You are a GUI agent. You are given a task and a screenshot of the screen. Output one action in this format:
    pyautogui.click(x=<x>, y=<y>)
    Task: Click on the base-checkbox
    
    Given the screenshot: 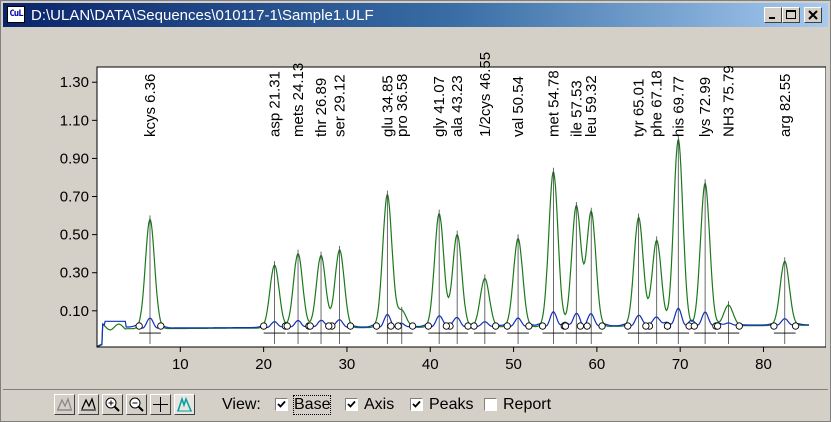 What is the action you would take?
    pyautogui.click(x=281, y=404)
    